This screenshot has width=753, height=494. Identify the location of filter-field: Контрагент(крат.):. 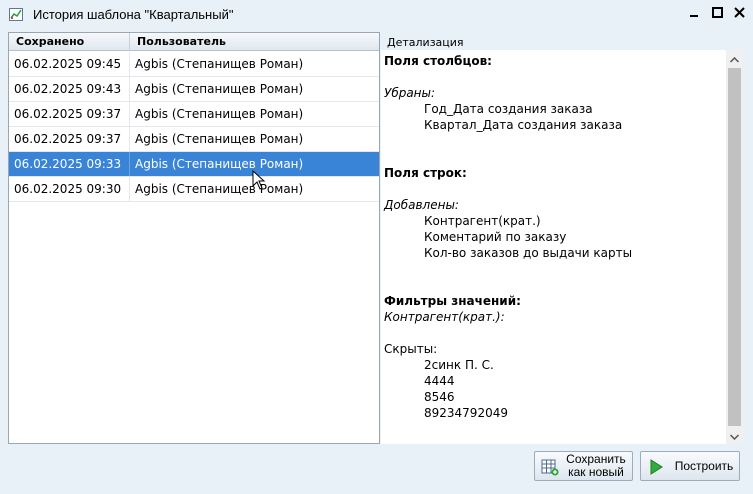
(444, 317).